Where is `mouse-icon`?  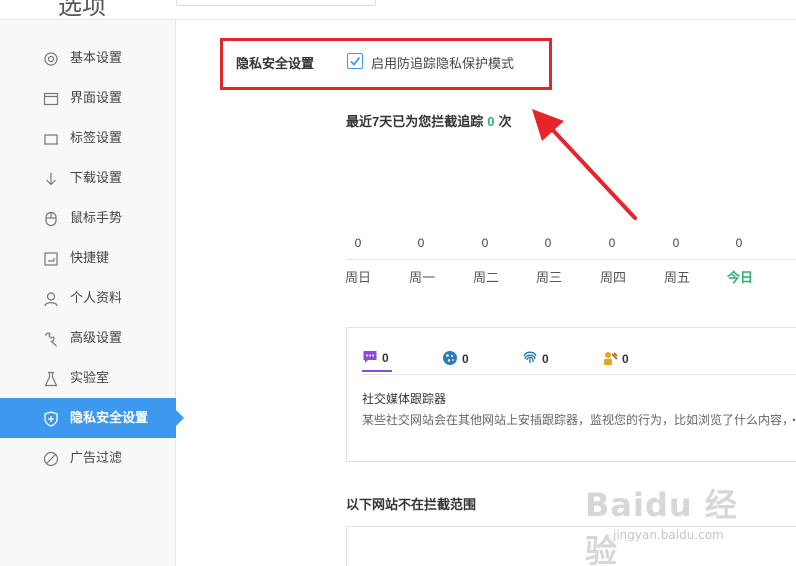 mouse-icon is located at coordinates (51, 219).